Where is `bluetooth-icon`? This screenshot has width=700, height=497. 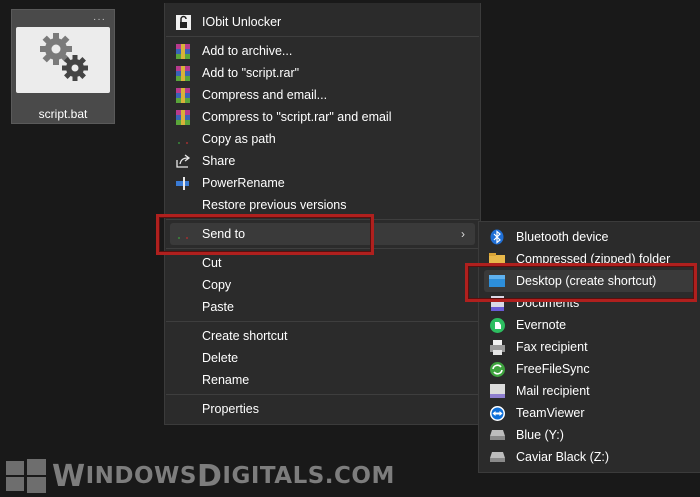 bluetooth-icon is located at coordinates (497, 237).